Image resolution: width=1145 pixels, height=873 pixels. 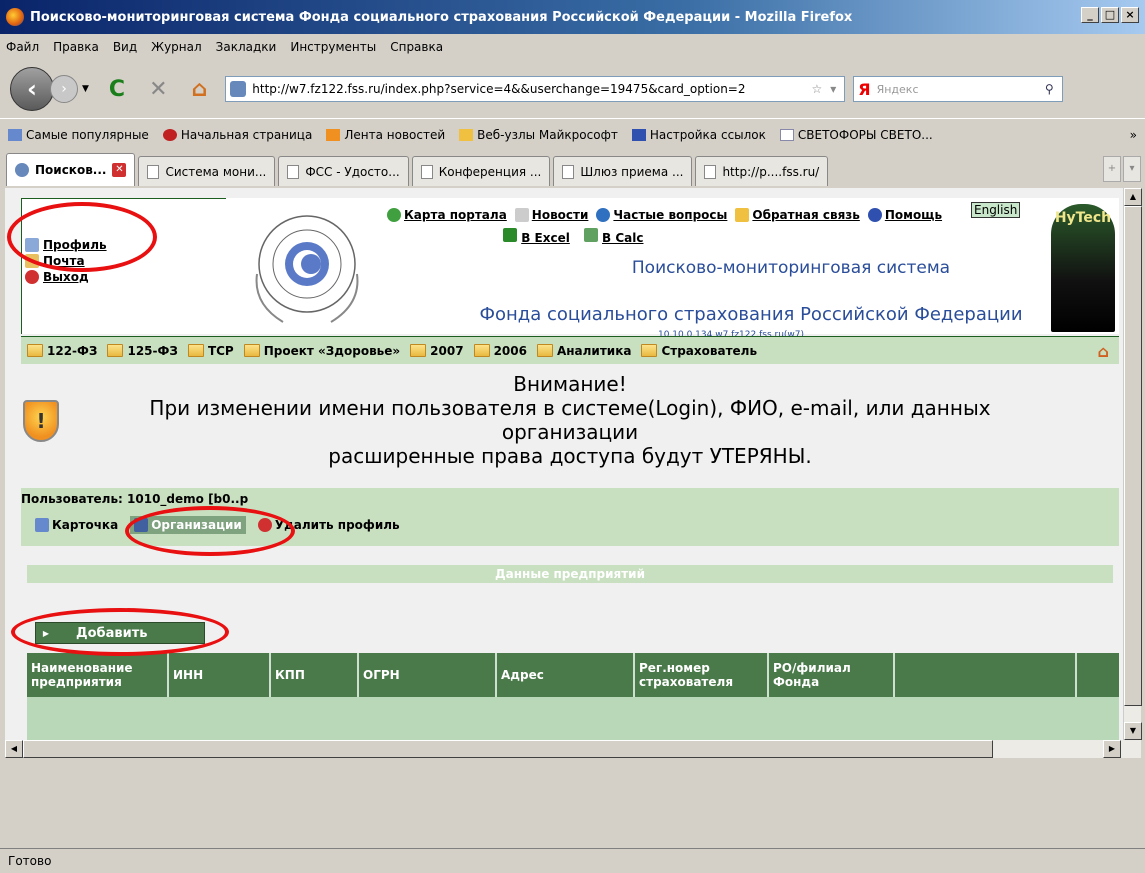 I want to click on col-regnum: Рег.номер страхователя, so click(x=702, y=675).